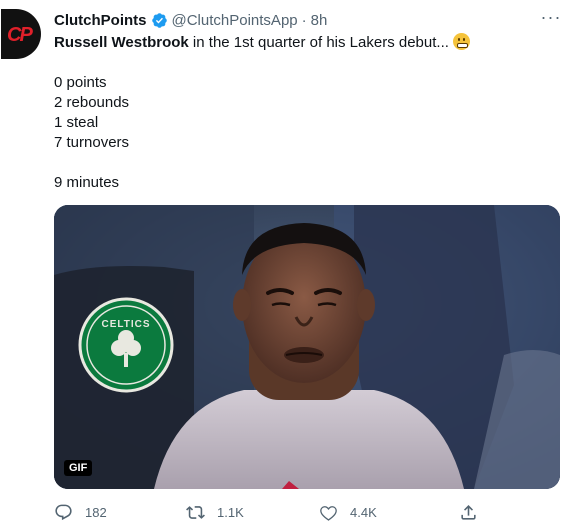 The width and height of the screenshot is (577, 532). I want to click on verified-icon, so click(159, 20).